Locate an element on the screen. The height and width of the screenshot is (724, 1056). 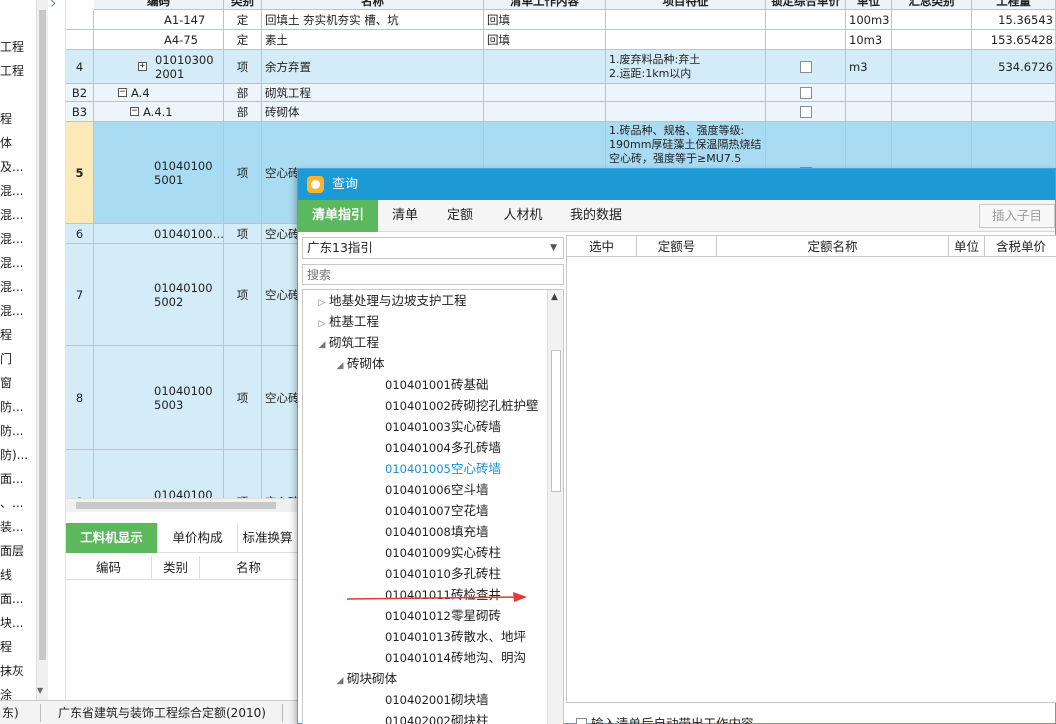
tree-node: ▷ 地基处理与边坡支护工程 is located at coordinates (391, 300).